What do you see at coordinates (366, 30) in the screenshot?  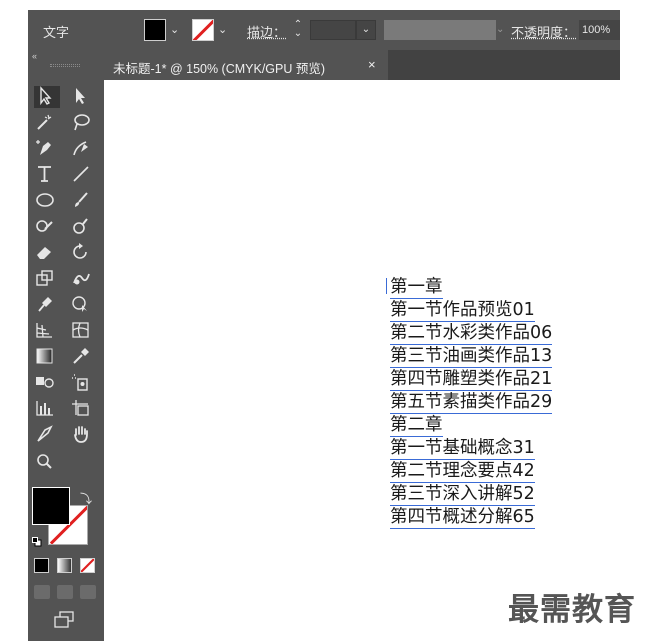 I see `stroke-weight-dropdown-chevron-icon: ⌄` at bounding box center [366, 30].